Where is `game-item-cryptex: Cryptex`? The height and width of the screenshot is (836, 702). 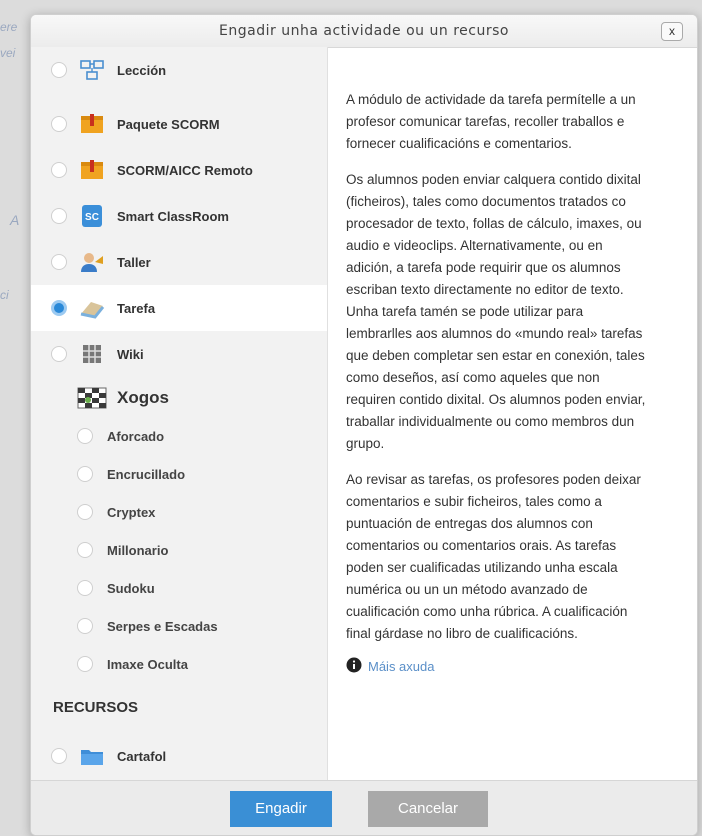
game-item-cryptex: Cryptex is located at coordinates (179, 512).